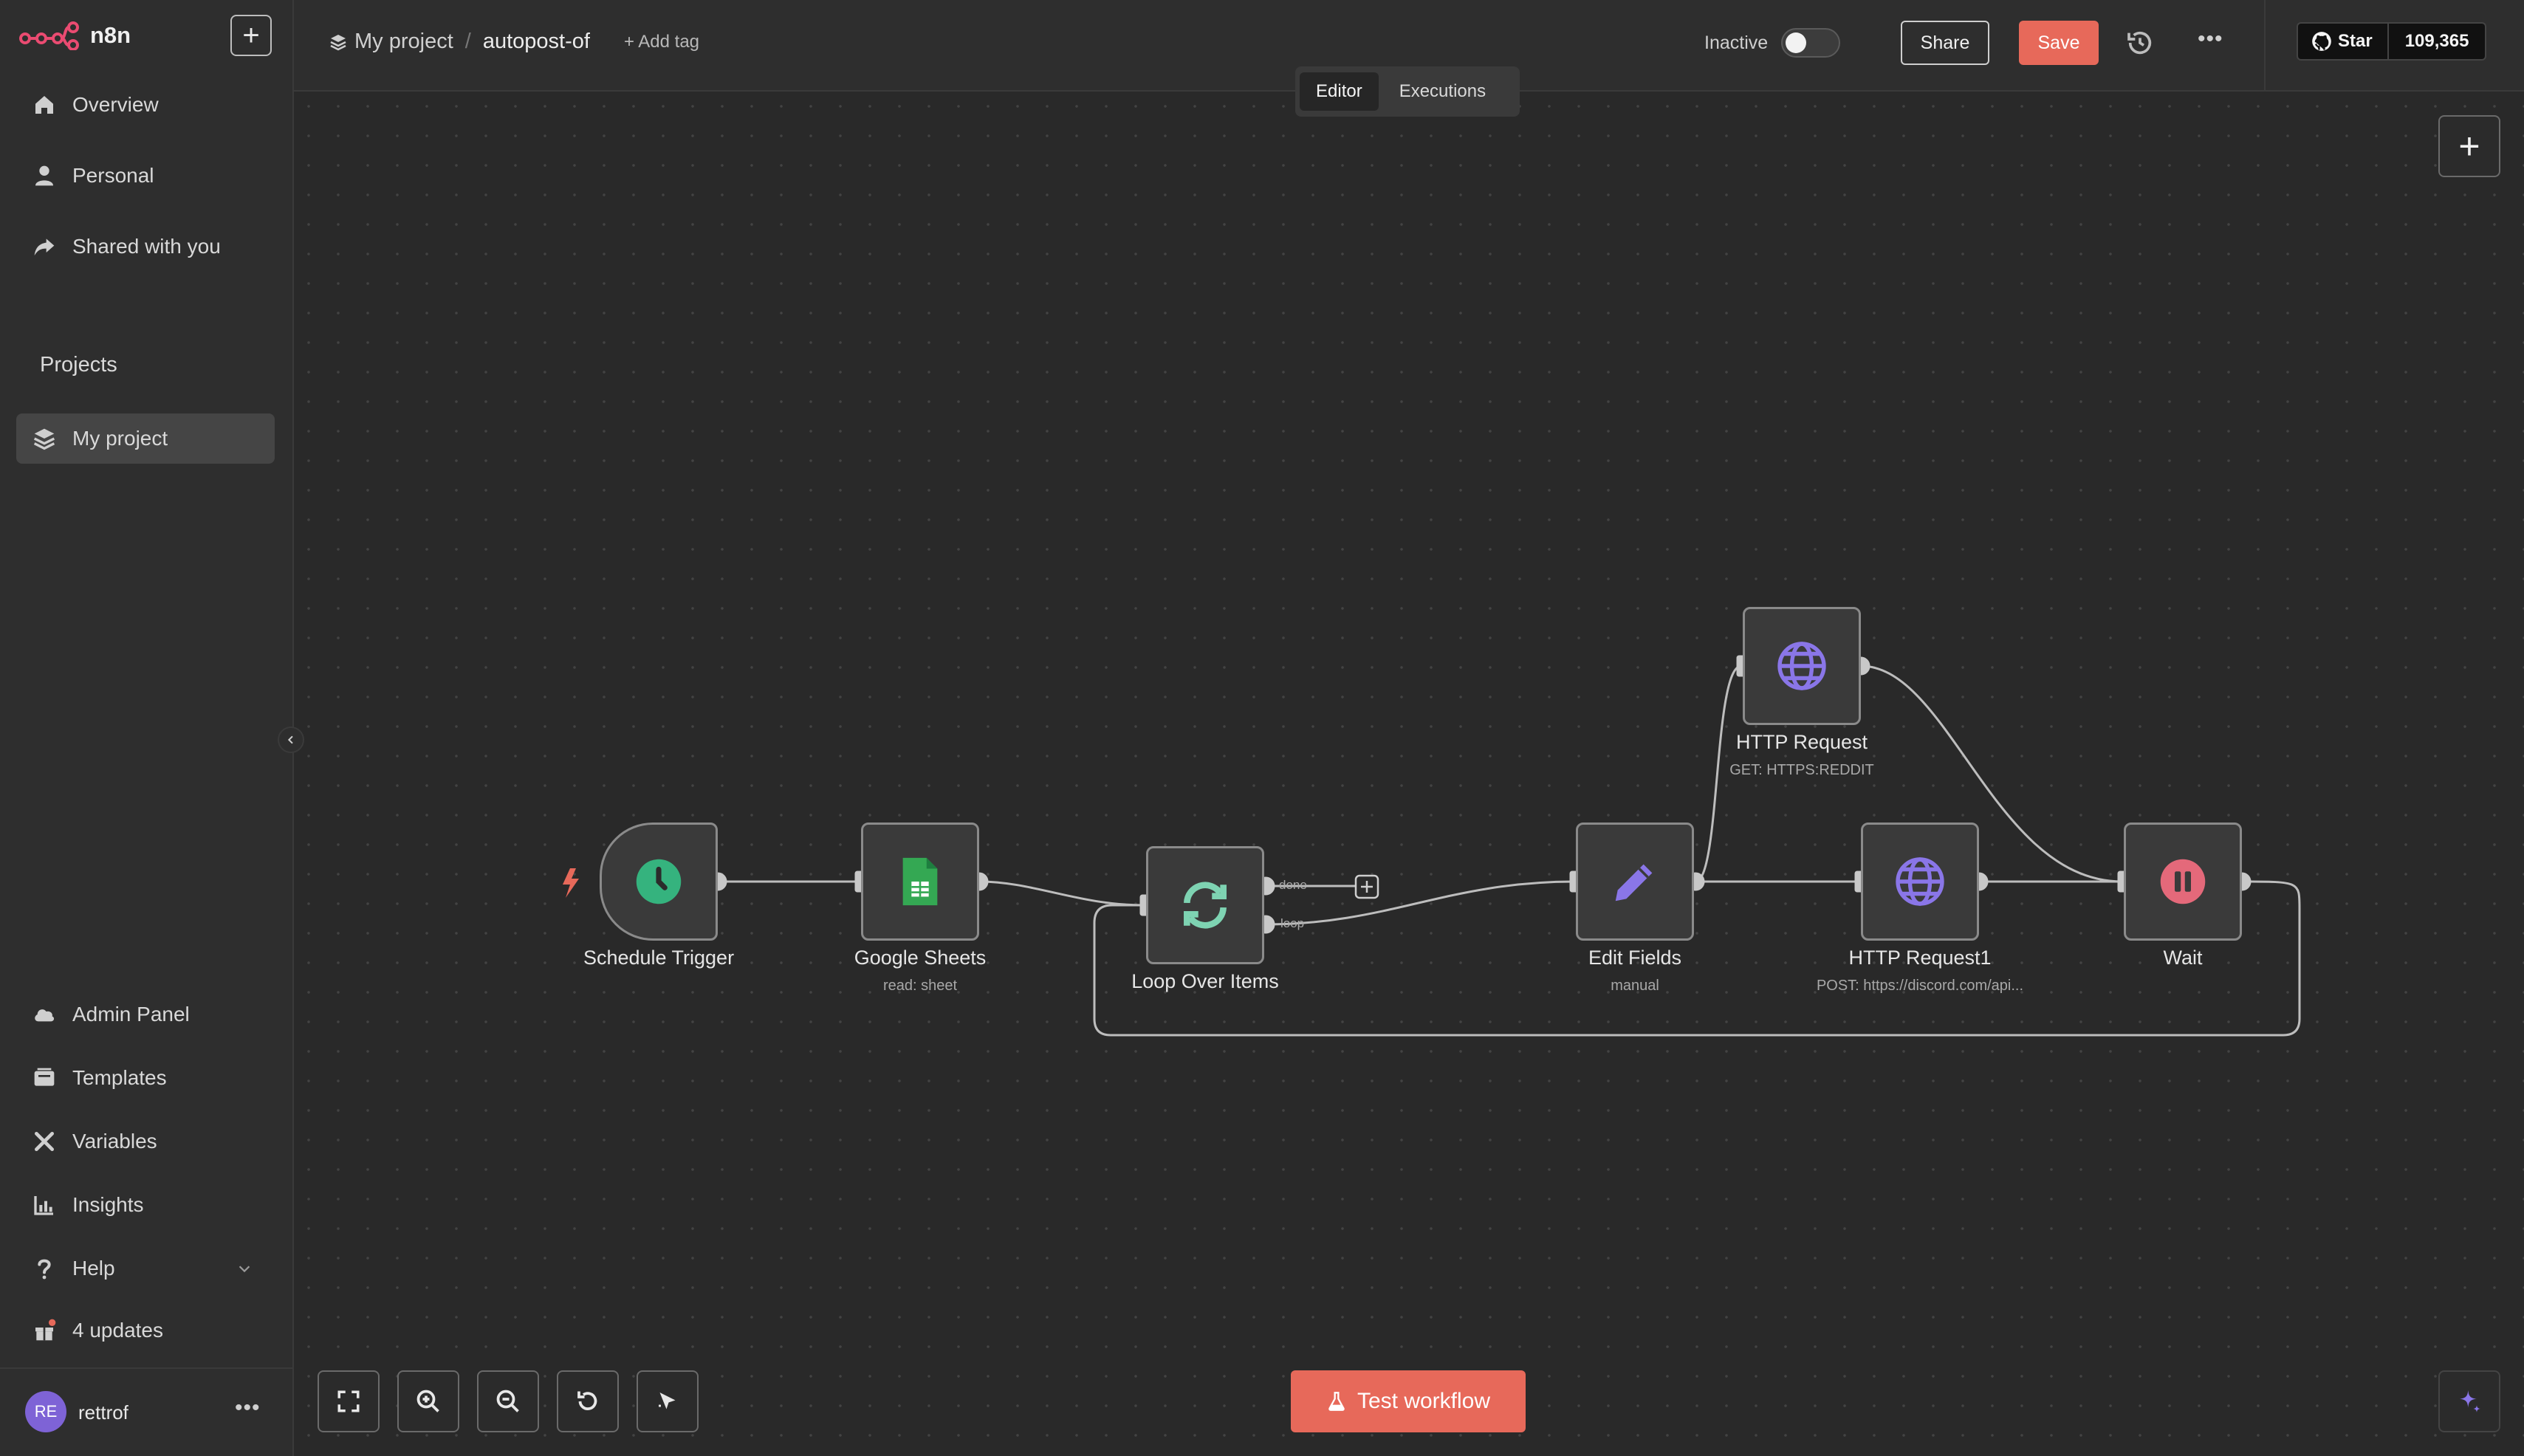 The height and width of the screenshot is (1456, 2524). I want to click on node-subtitle: GET: HTTPS:REDDIT, so click(1801, 770).